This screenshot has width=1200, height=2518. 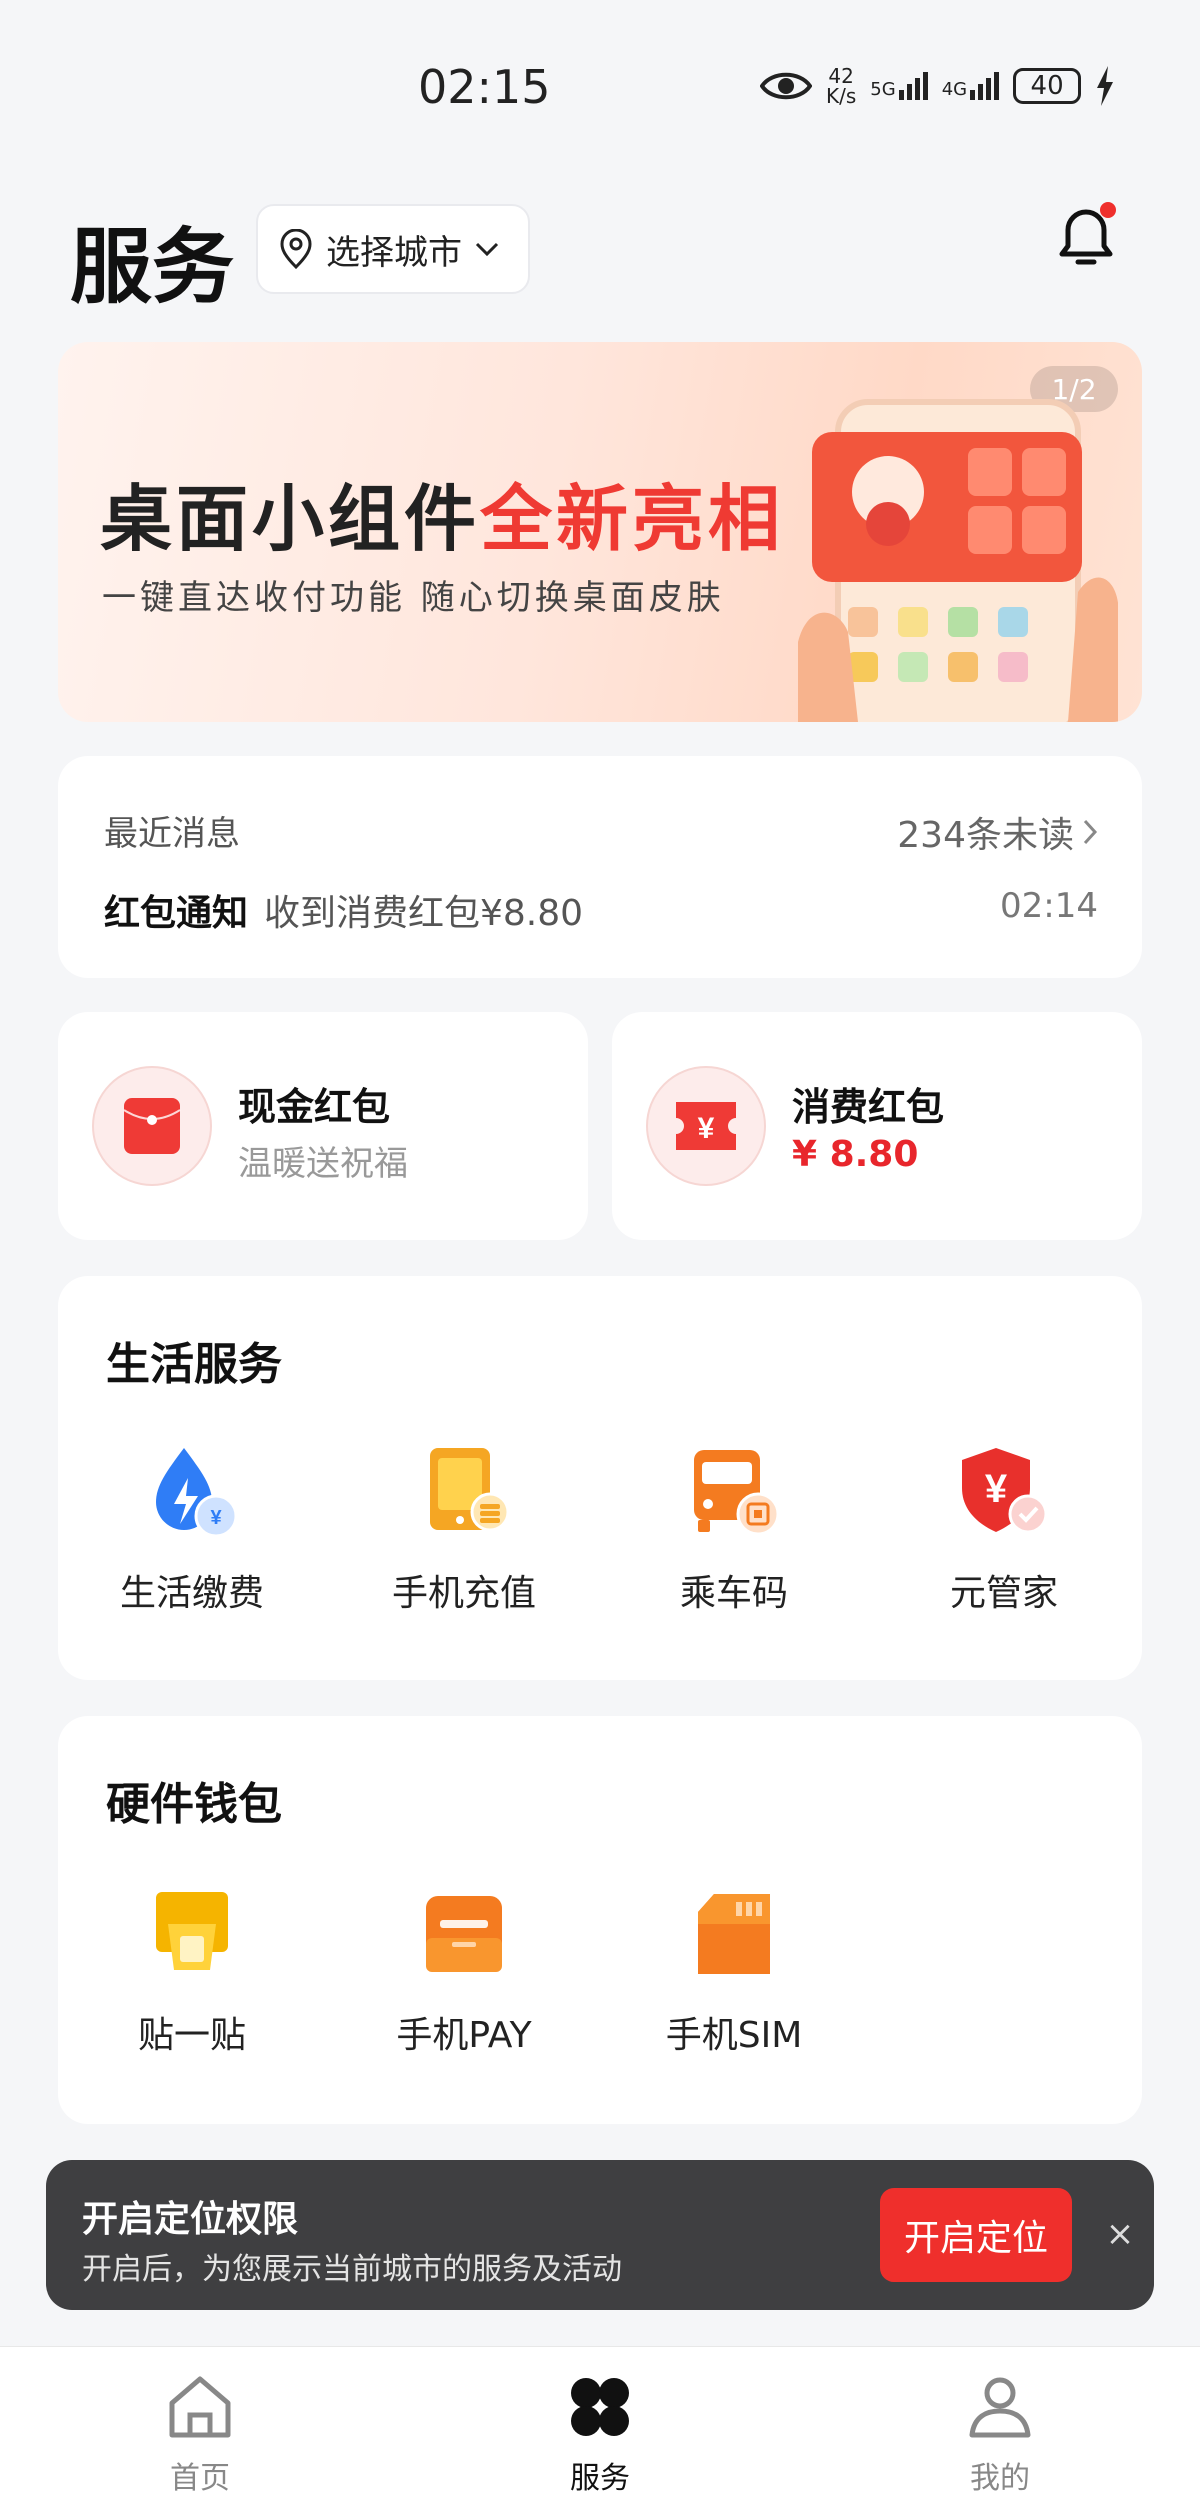 I want to click on speed-value: 42, so click(x=841, y=76).